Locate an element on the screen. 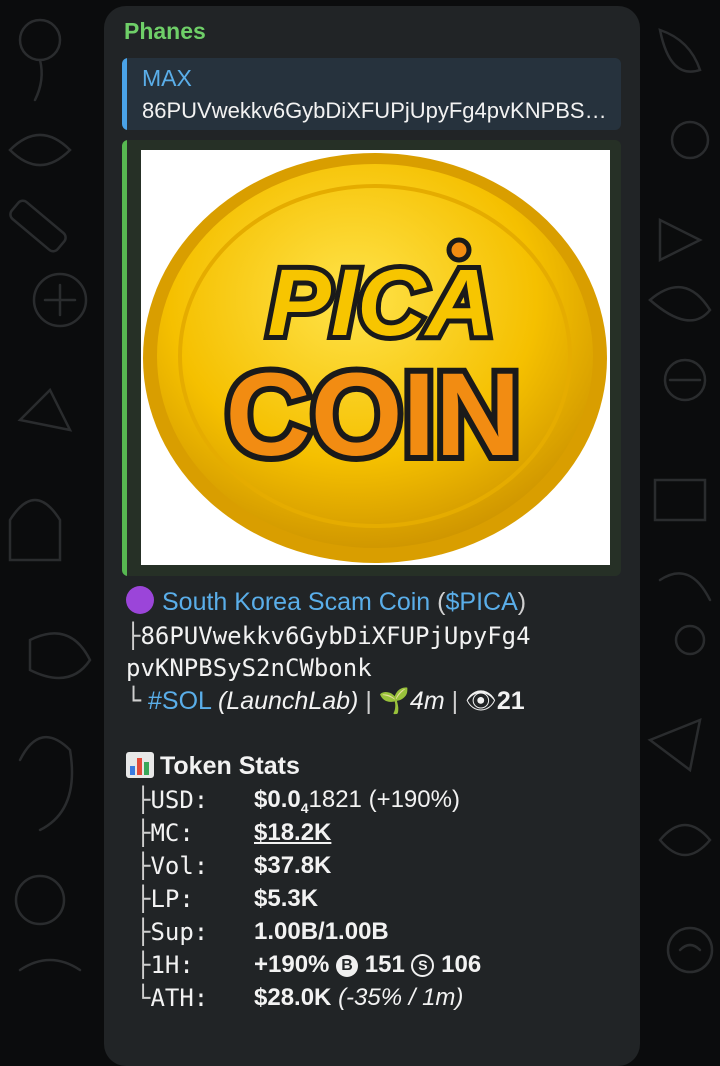 The image size is (720, 1066). stat-label: 1H: is located at coordinates (172, 965).